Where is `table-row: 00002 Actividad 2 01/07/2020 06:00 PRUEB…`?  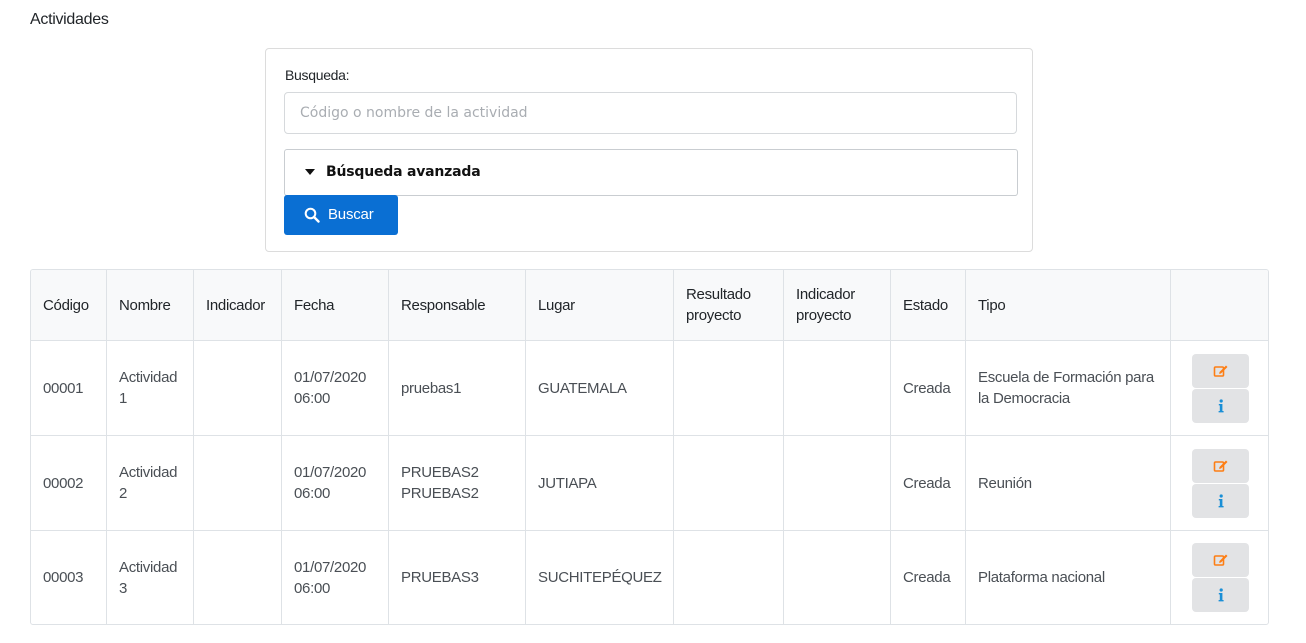
table-row: 00002 Actividad 2 01/07/2020 06:00 PRUEB… is located at coordinates (649, 483).